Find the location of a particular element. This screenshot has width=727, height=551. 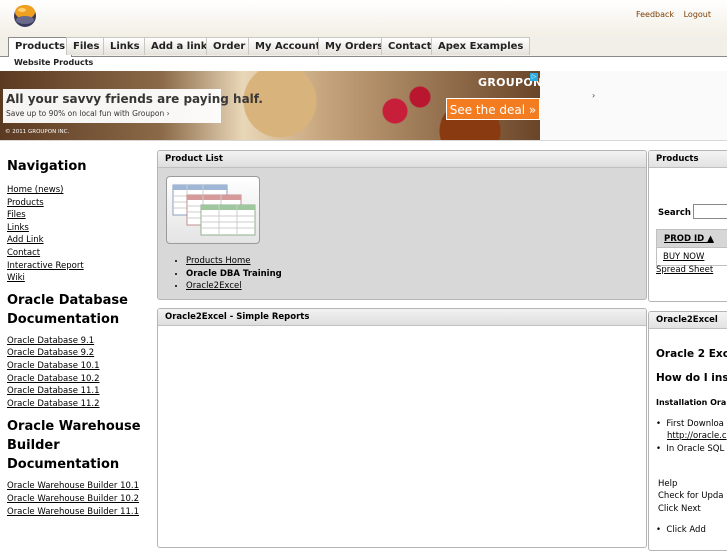

oracle-url-link: http://oracle.c is located at coordinates (697, 436).